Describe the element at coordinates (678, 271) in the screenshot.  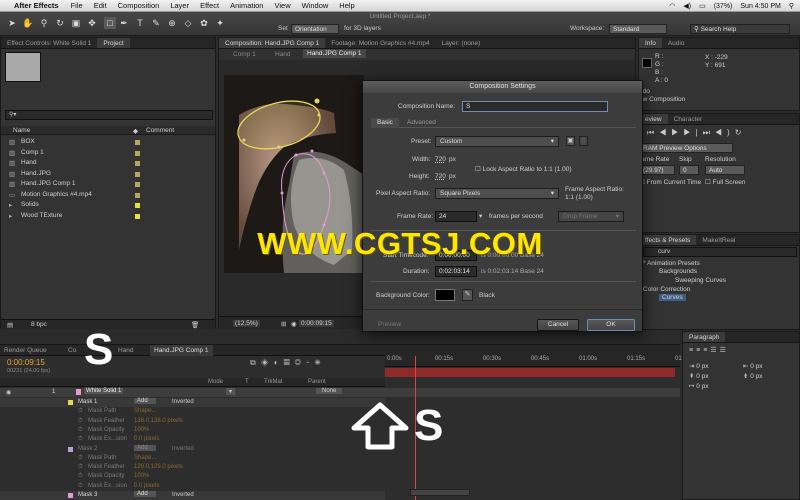
I see `tree-backgrounds: Backgrounds` at that location.